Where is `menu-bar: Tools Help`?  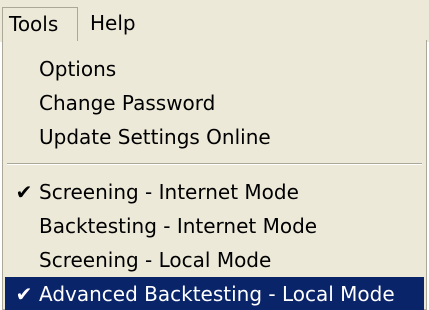
menu-bar: Tools Help is located at coordinates (214, 21).